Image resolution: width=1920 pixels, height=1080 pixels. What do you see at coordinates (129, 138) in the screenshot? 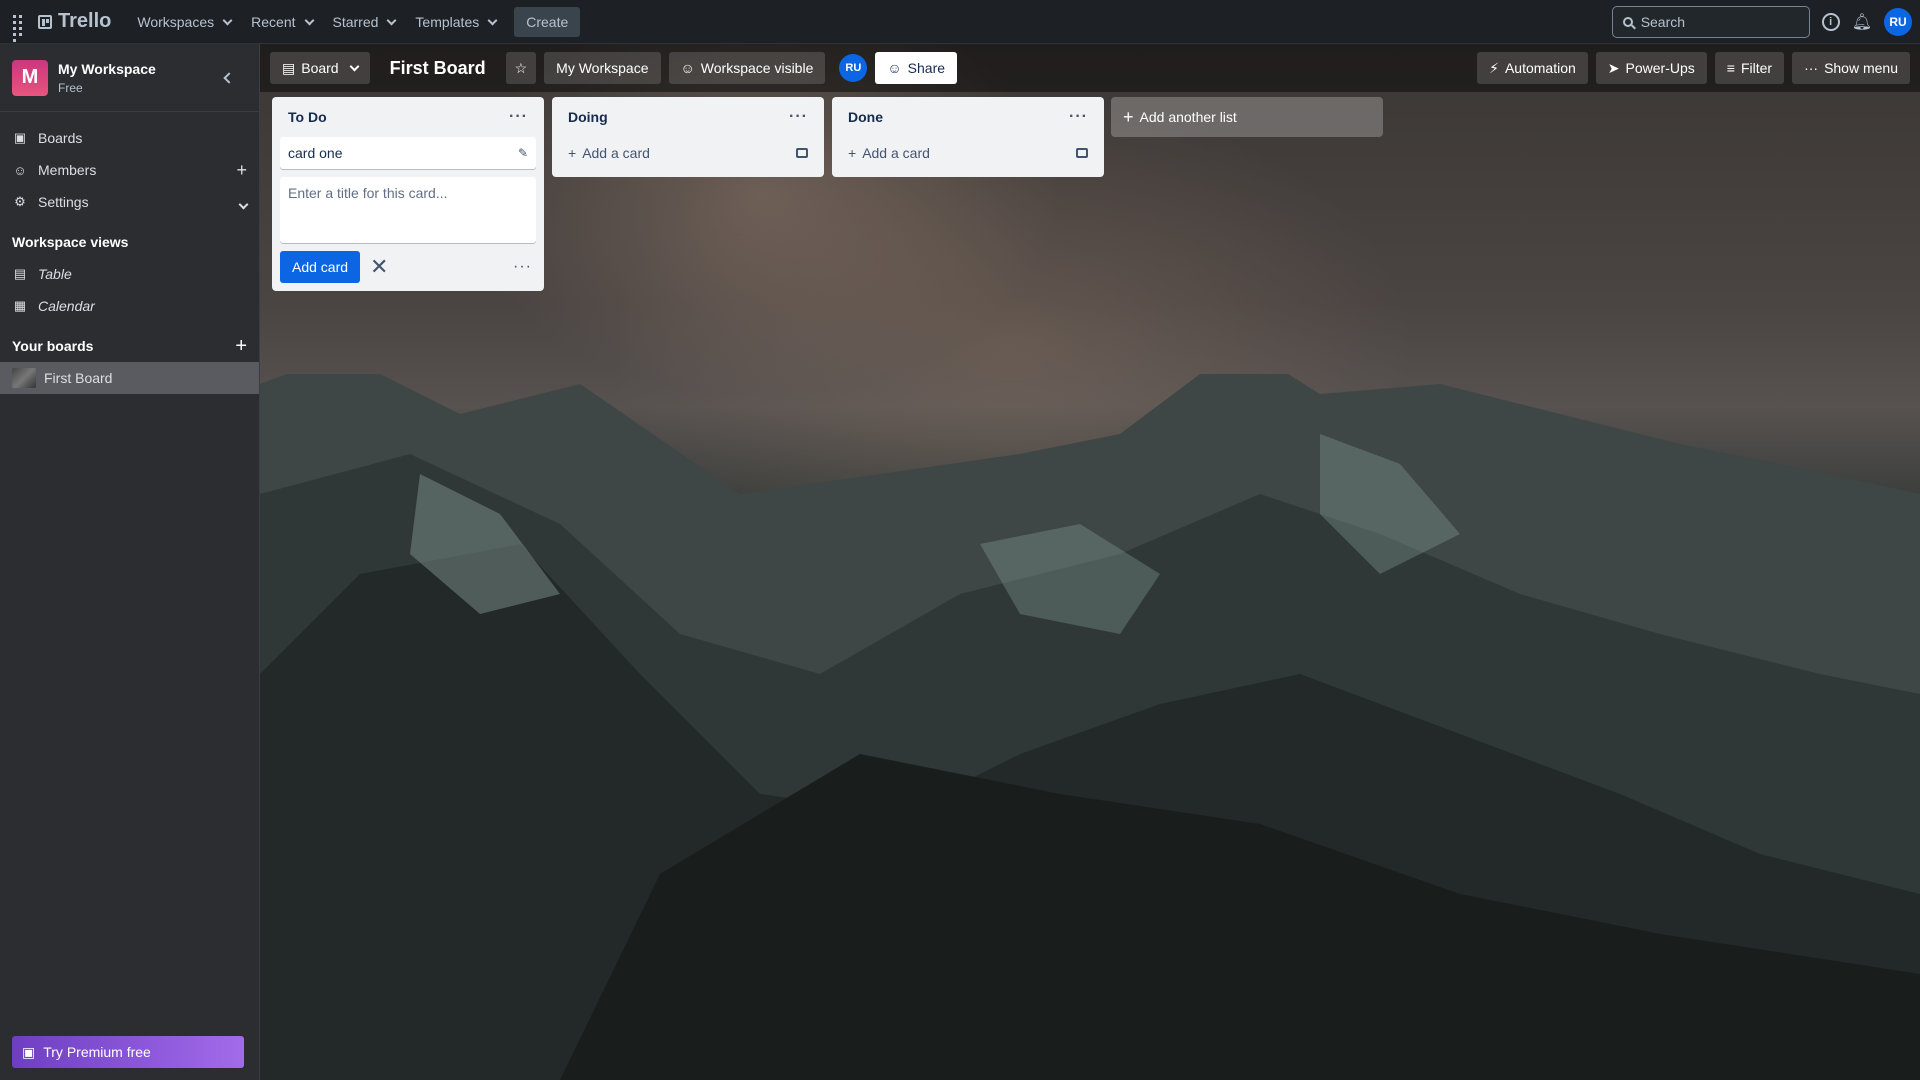
I see `sidebar-item-boards: ▣ Boards` at bounding box center [129, 138].